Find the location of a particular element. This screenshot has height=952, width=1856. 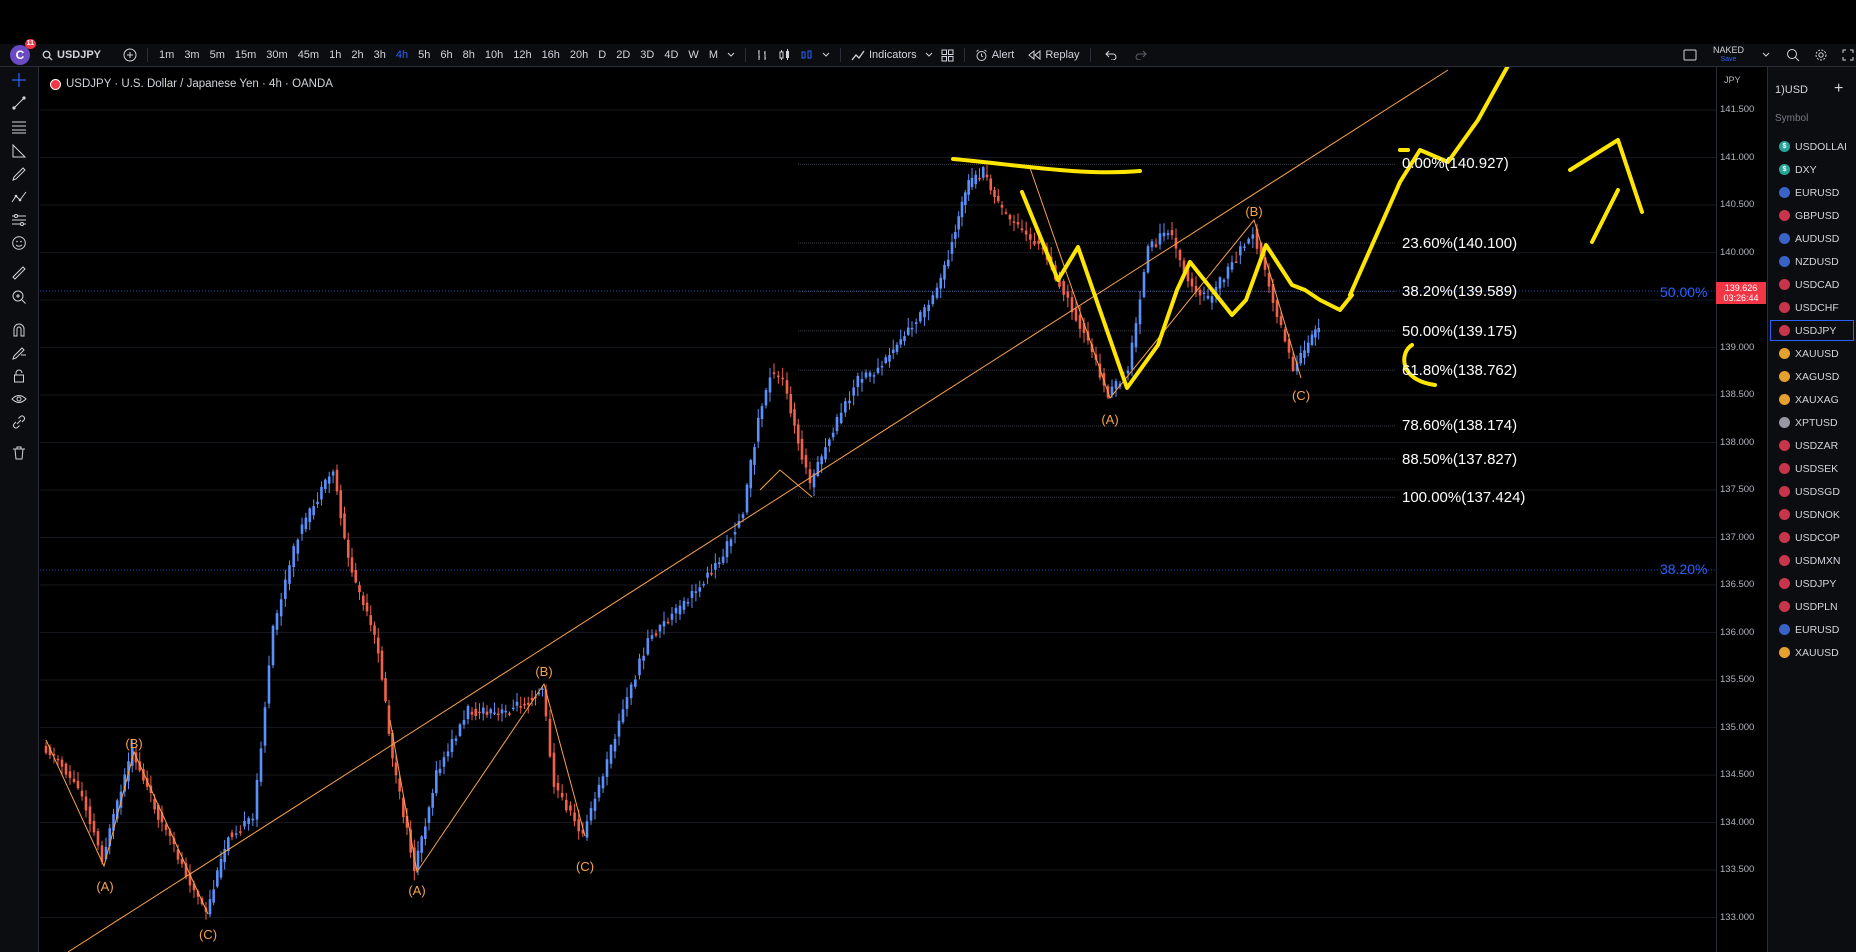

brush-icon is located at coordinates (19, 174).